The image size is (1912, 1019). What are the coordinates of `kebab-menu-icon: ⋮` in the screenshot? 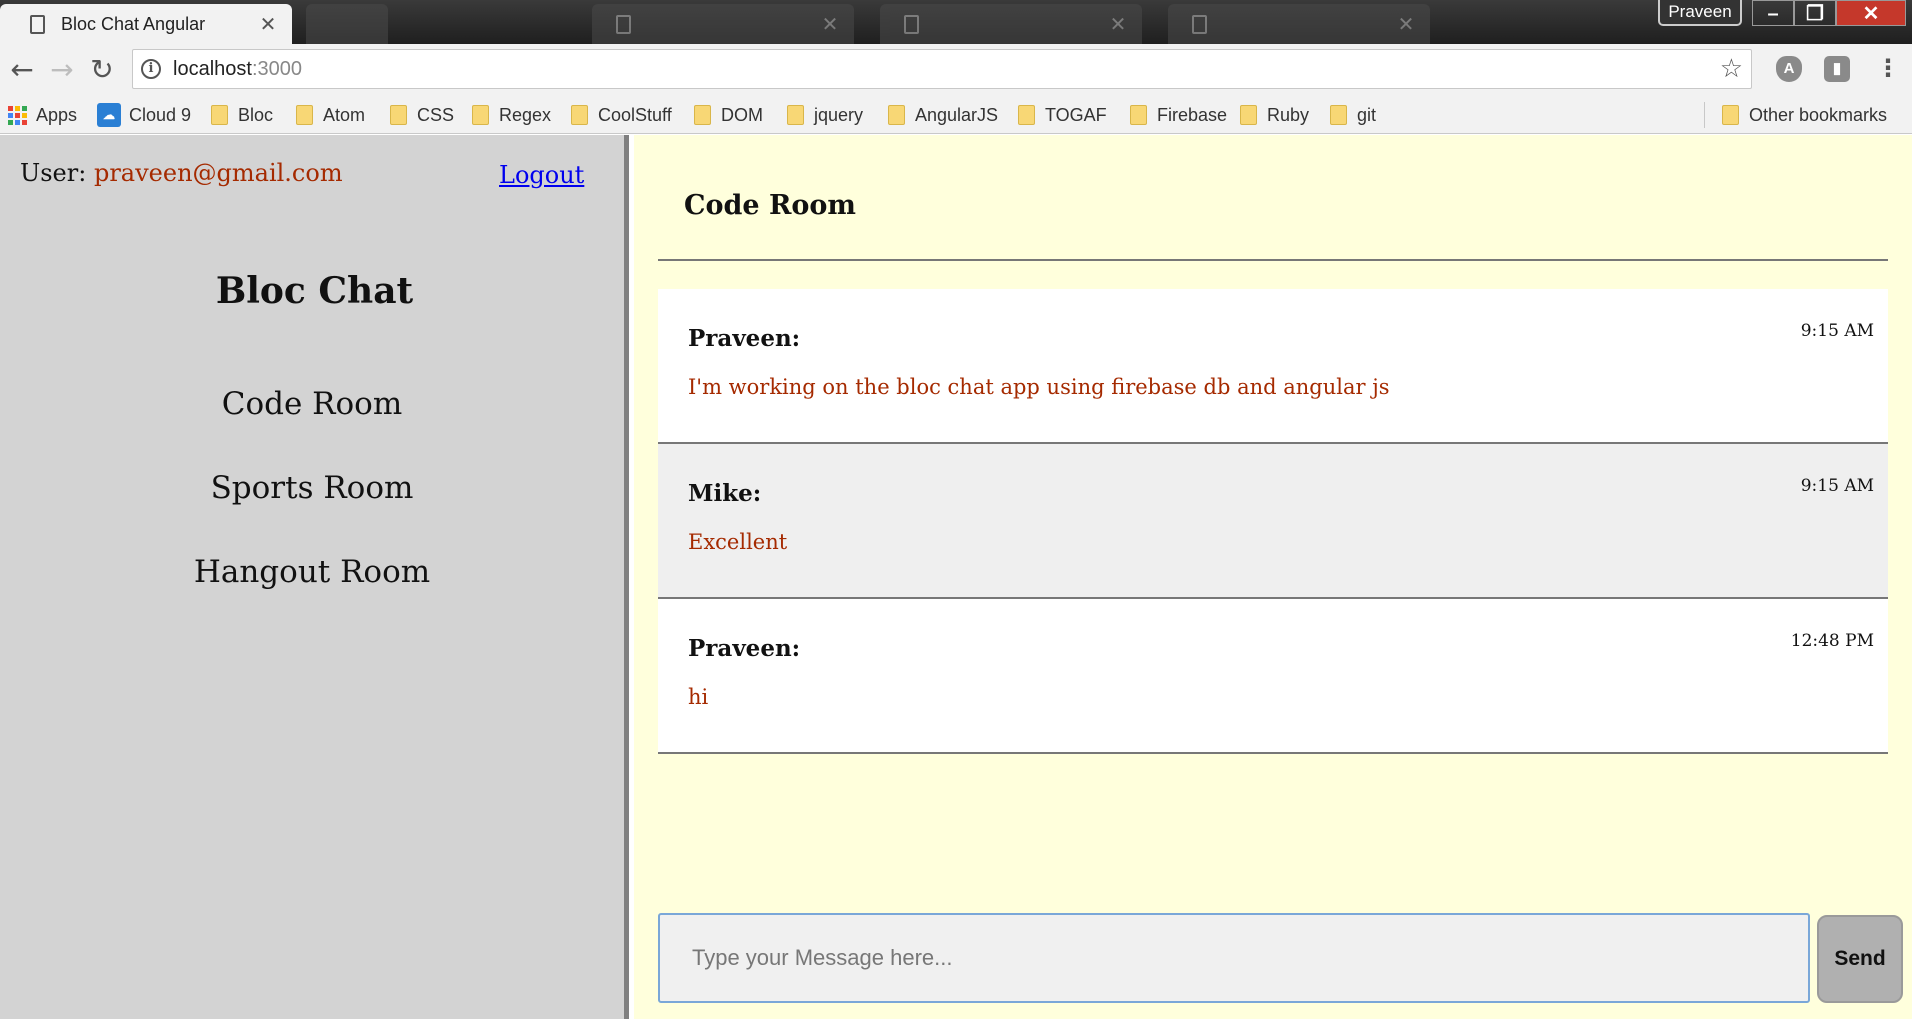 It's located at (1888, 68).